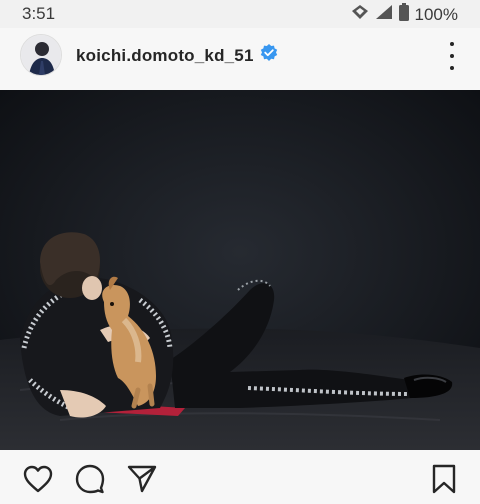 This screenshot has height=504, width=480. What do you see at coordinates (436, 14) in the screenshot?
I see `battery-percent: 100%` at bounding box center [436, 14].